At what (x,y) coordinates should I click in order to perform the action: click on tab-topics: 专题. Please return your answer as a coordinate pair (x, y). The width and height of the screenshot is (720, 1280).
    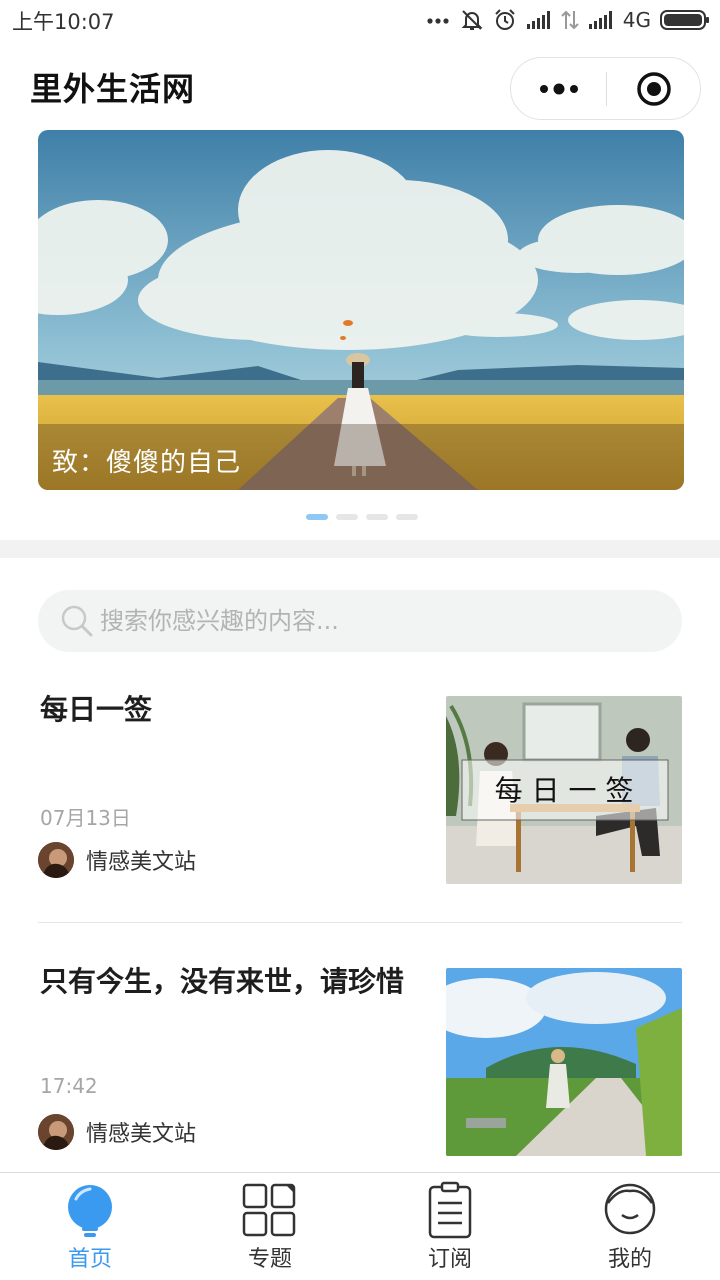
    Looking at the image, I should click on (270, 1226).